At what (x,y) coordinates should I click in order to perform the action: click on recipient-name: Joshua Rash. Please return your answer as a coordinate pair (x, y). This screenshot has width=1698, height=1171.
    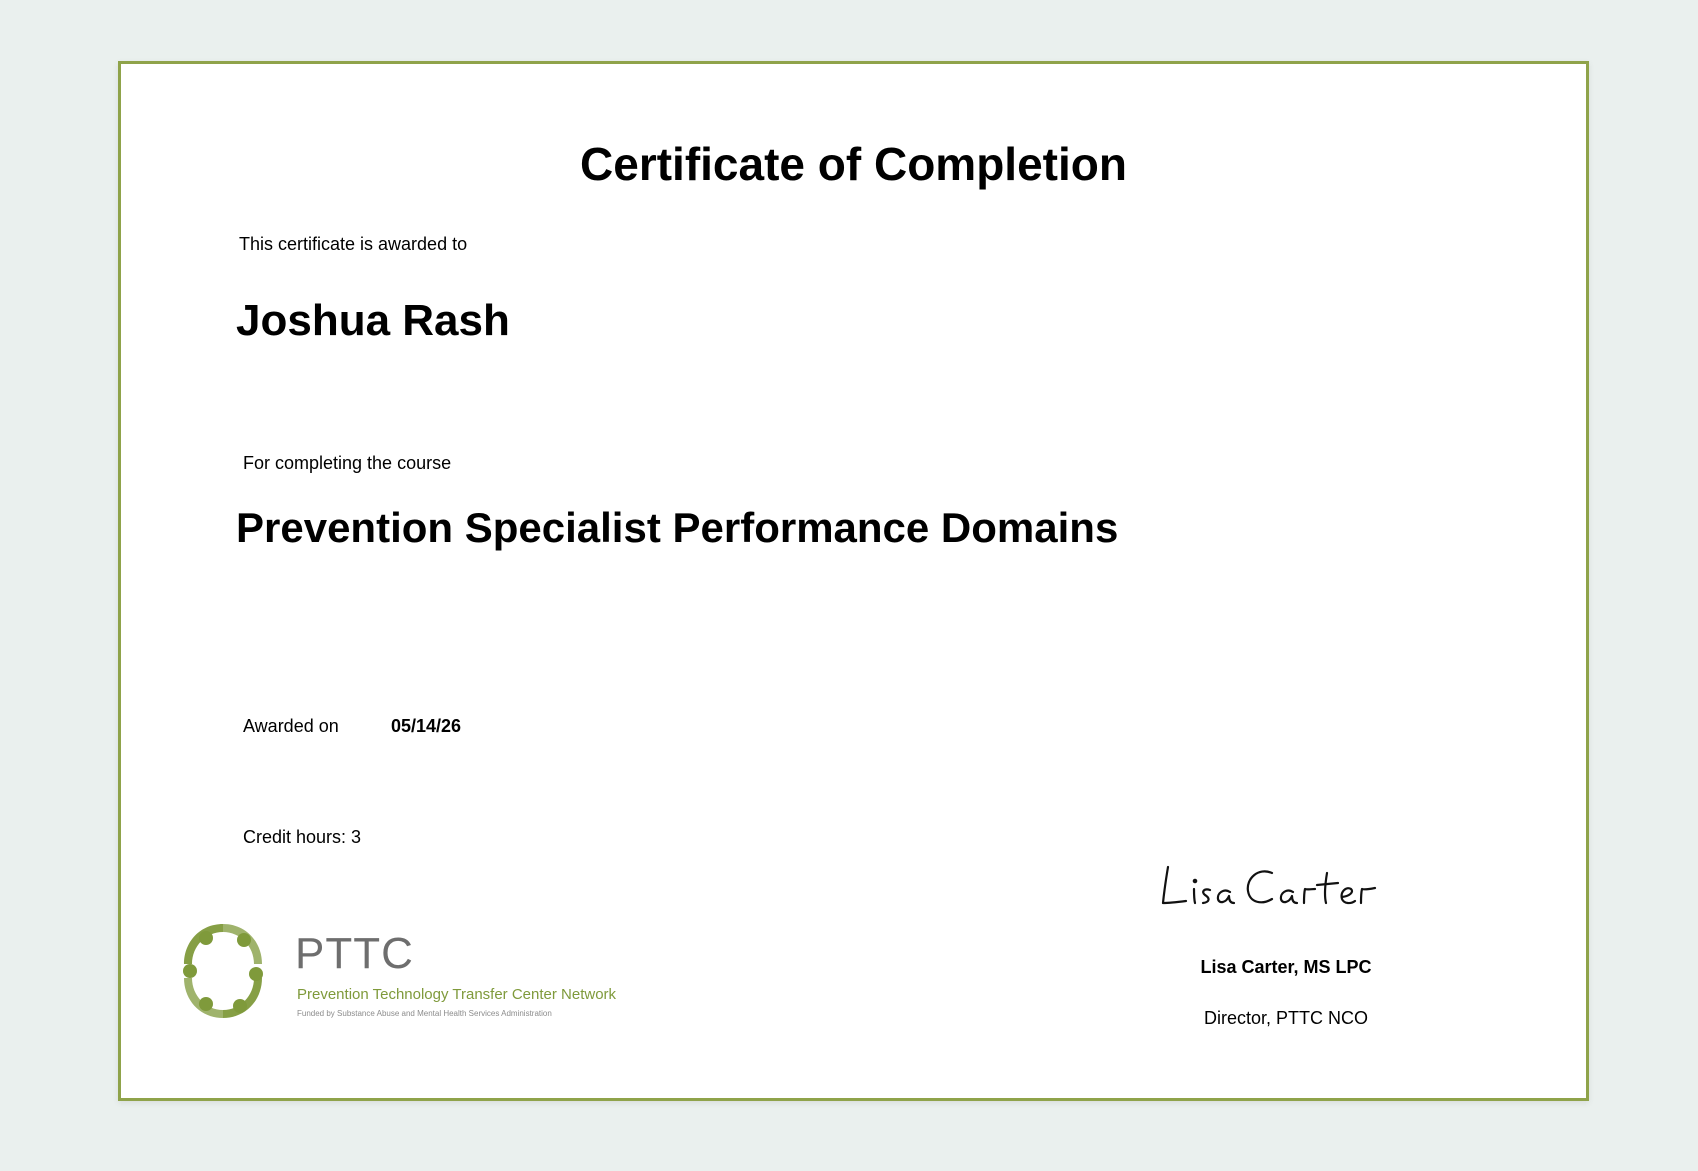
    Looking at the image, I should click on (373, 320).